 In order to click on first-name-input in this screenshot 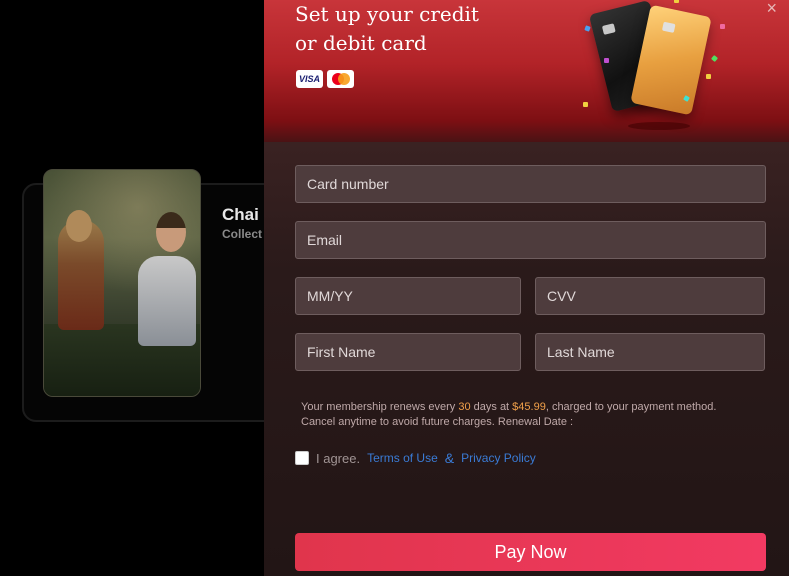, I will do `click(408, 352)`.